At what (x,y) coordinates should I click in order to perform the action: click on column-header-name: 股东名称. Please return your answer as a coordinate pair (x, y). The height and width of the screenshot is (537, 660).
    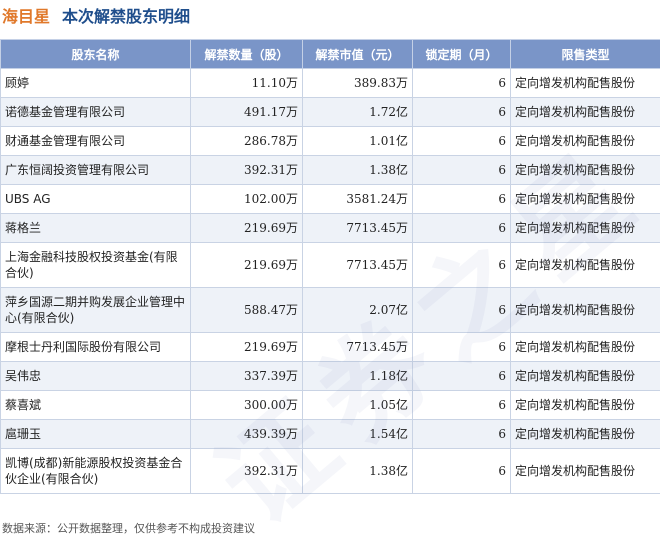
    Looking at the image, I should click on (95, 54).